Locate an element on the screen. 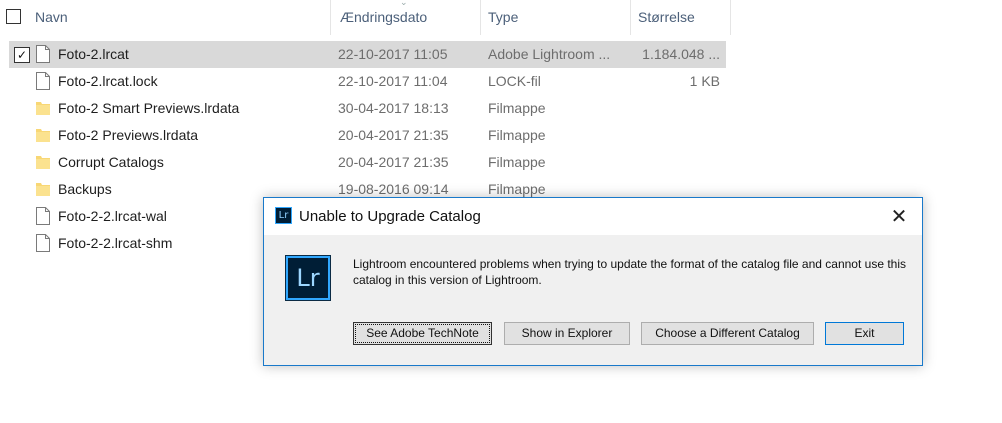 The height and width of the screenshot is (423, 1002). column-header-bar: Navn ⌄ Ændringsdato Type Størrelse is located at coordinates (501, 17).